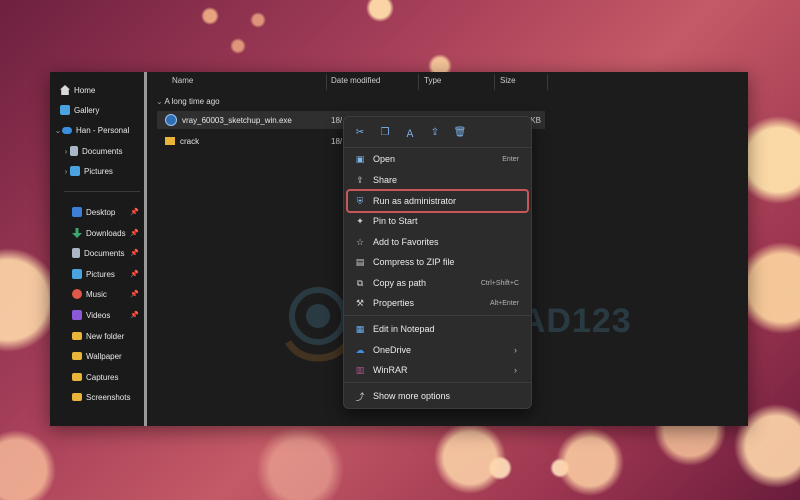 Image resolution: width=800 pixels, height=500 pixels. Describe the element at coordinates (105, 294) in the screenshot. I see `sidebar-item-music: Music 📌` at that location.